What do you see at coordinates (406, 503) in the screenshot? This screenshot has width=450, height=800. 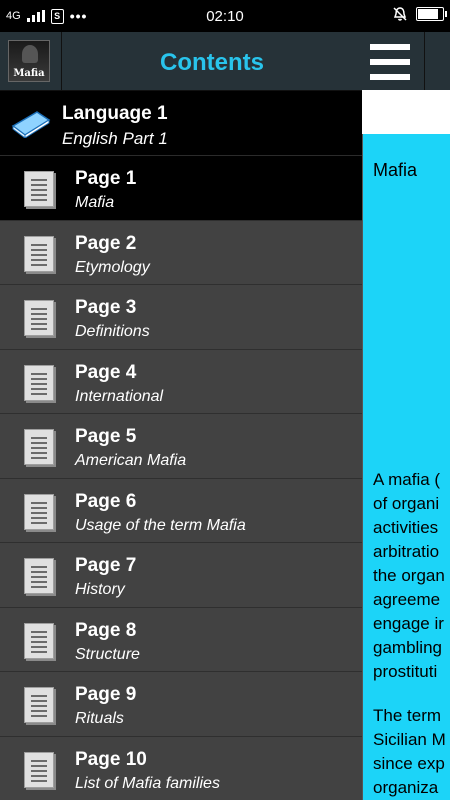 I see `content-line: of organi` at bounding box center [406, 503].